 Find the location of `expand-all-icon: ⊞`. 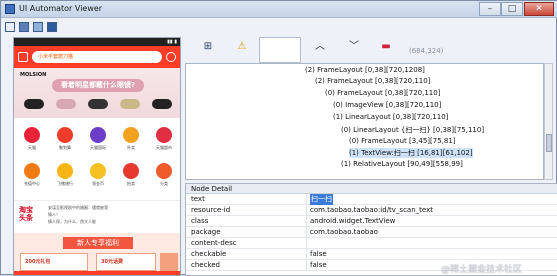

expand-all-icon: ⊞ is located at coordinates (208, 47).